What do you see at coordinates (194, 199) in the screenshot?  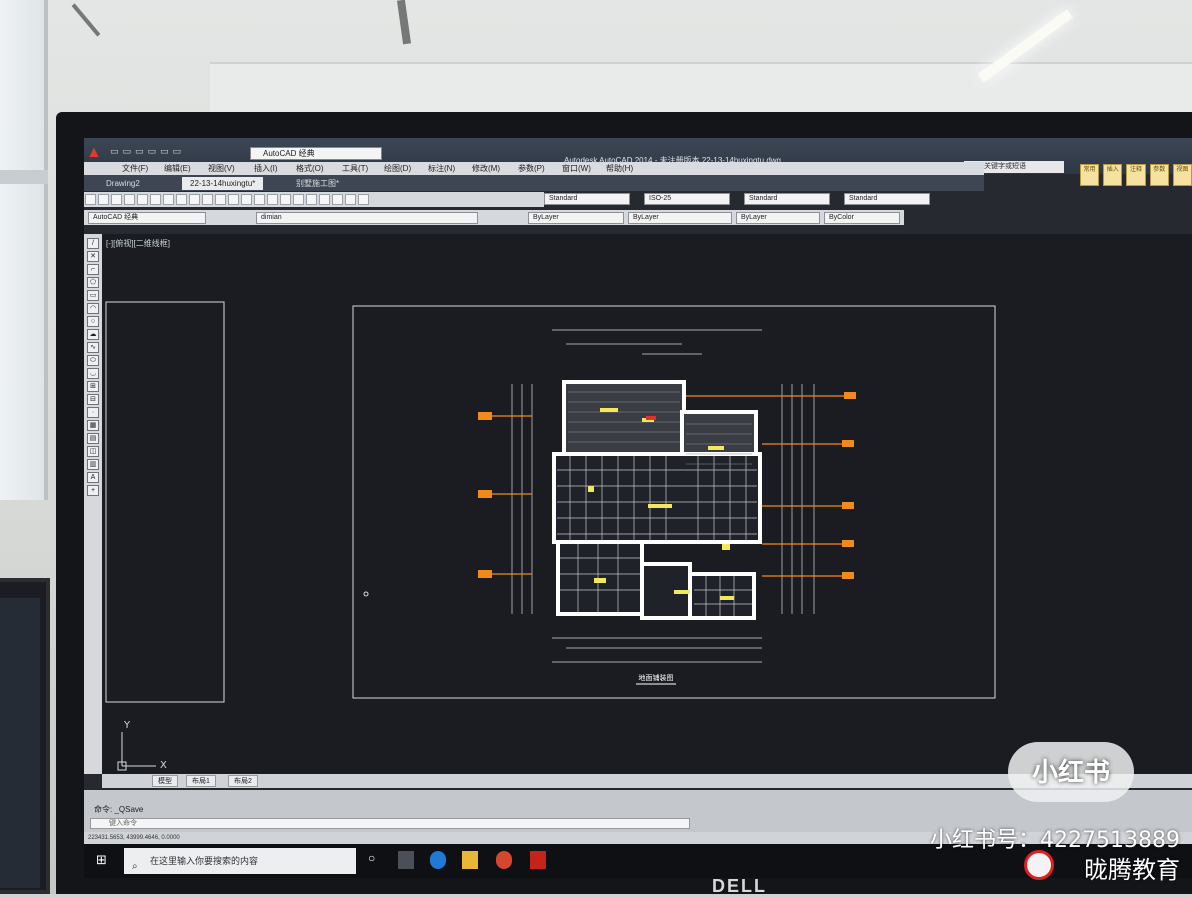 I see `match-icon` at bounding box center [194, 199].